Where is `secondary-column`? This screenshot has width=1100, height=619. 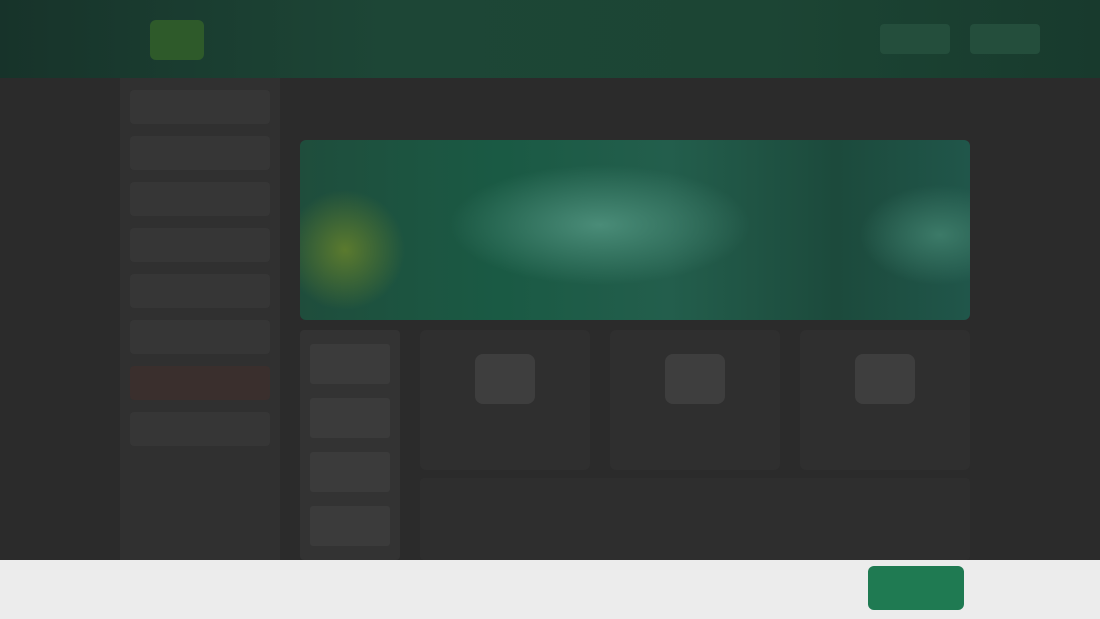
secondary-column is located at coordinates (350, 445).